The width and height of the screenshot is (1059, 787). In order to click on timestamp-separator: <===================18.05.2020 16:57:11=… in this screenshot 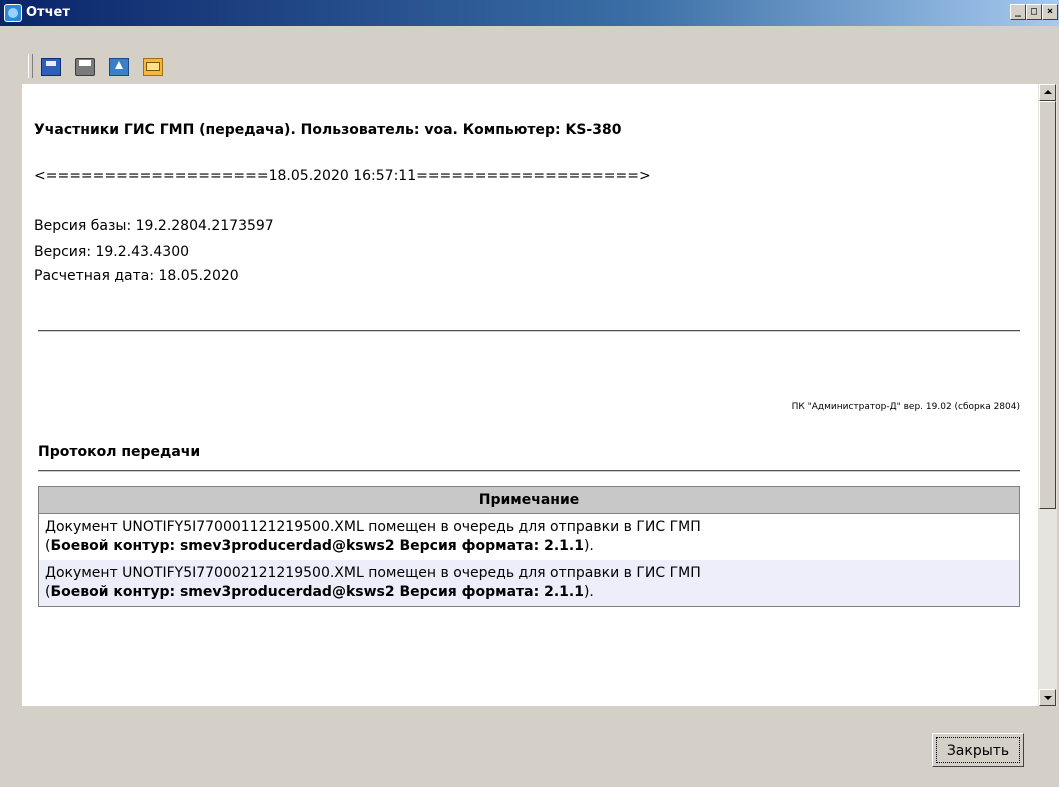, I will do `click(342, 176)`.